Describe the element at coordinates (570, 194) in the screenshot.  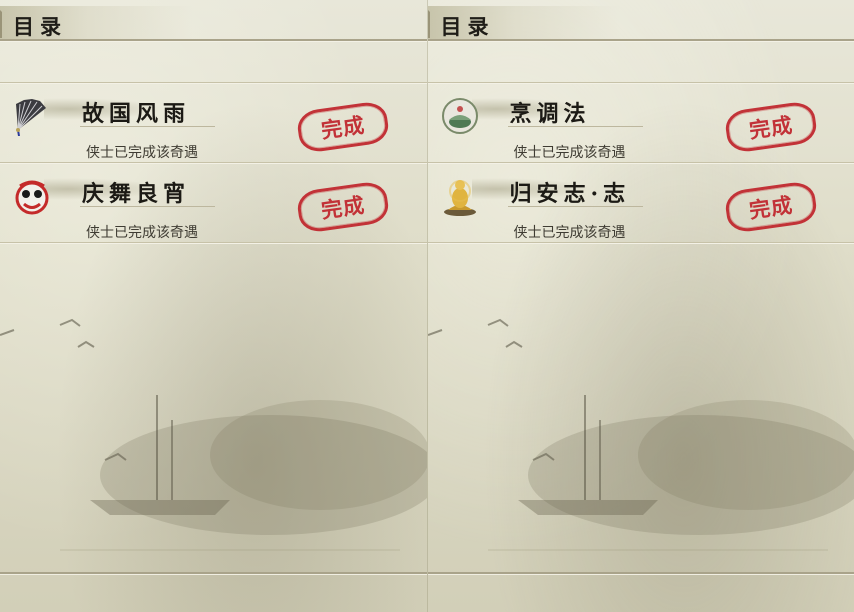
I see `adventure-title: 归安志·志` at that location.